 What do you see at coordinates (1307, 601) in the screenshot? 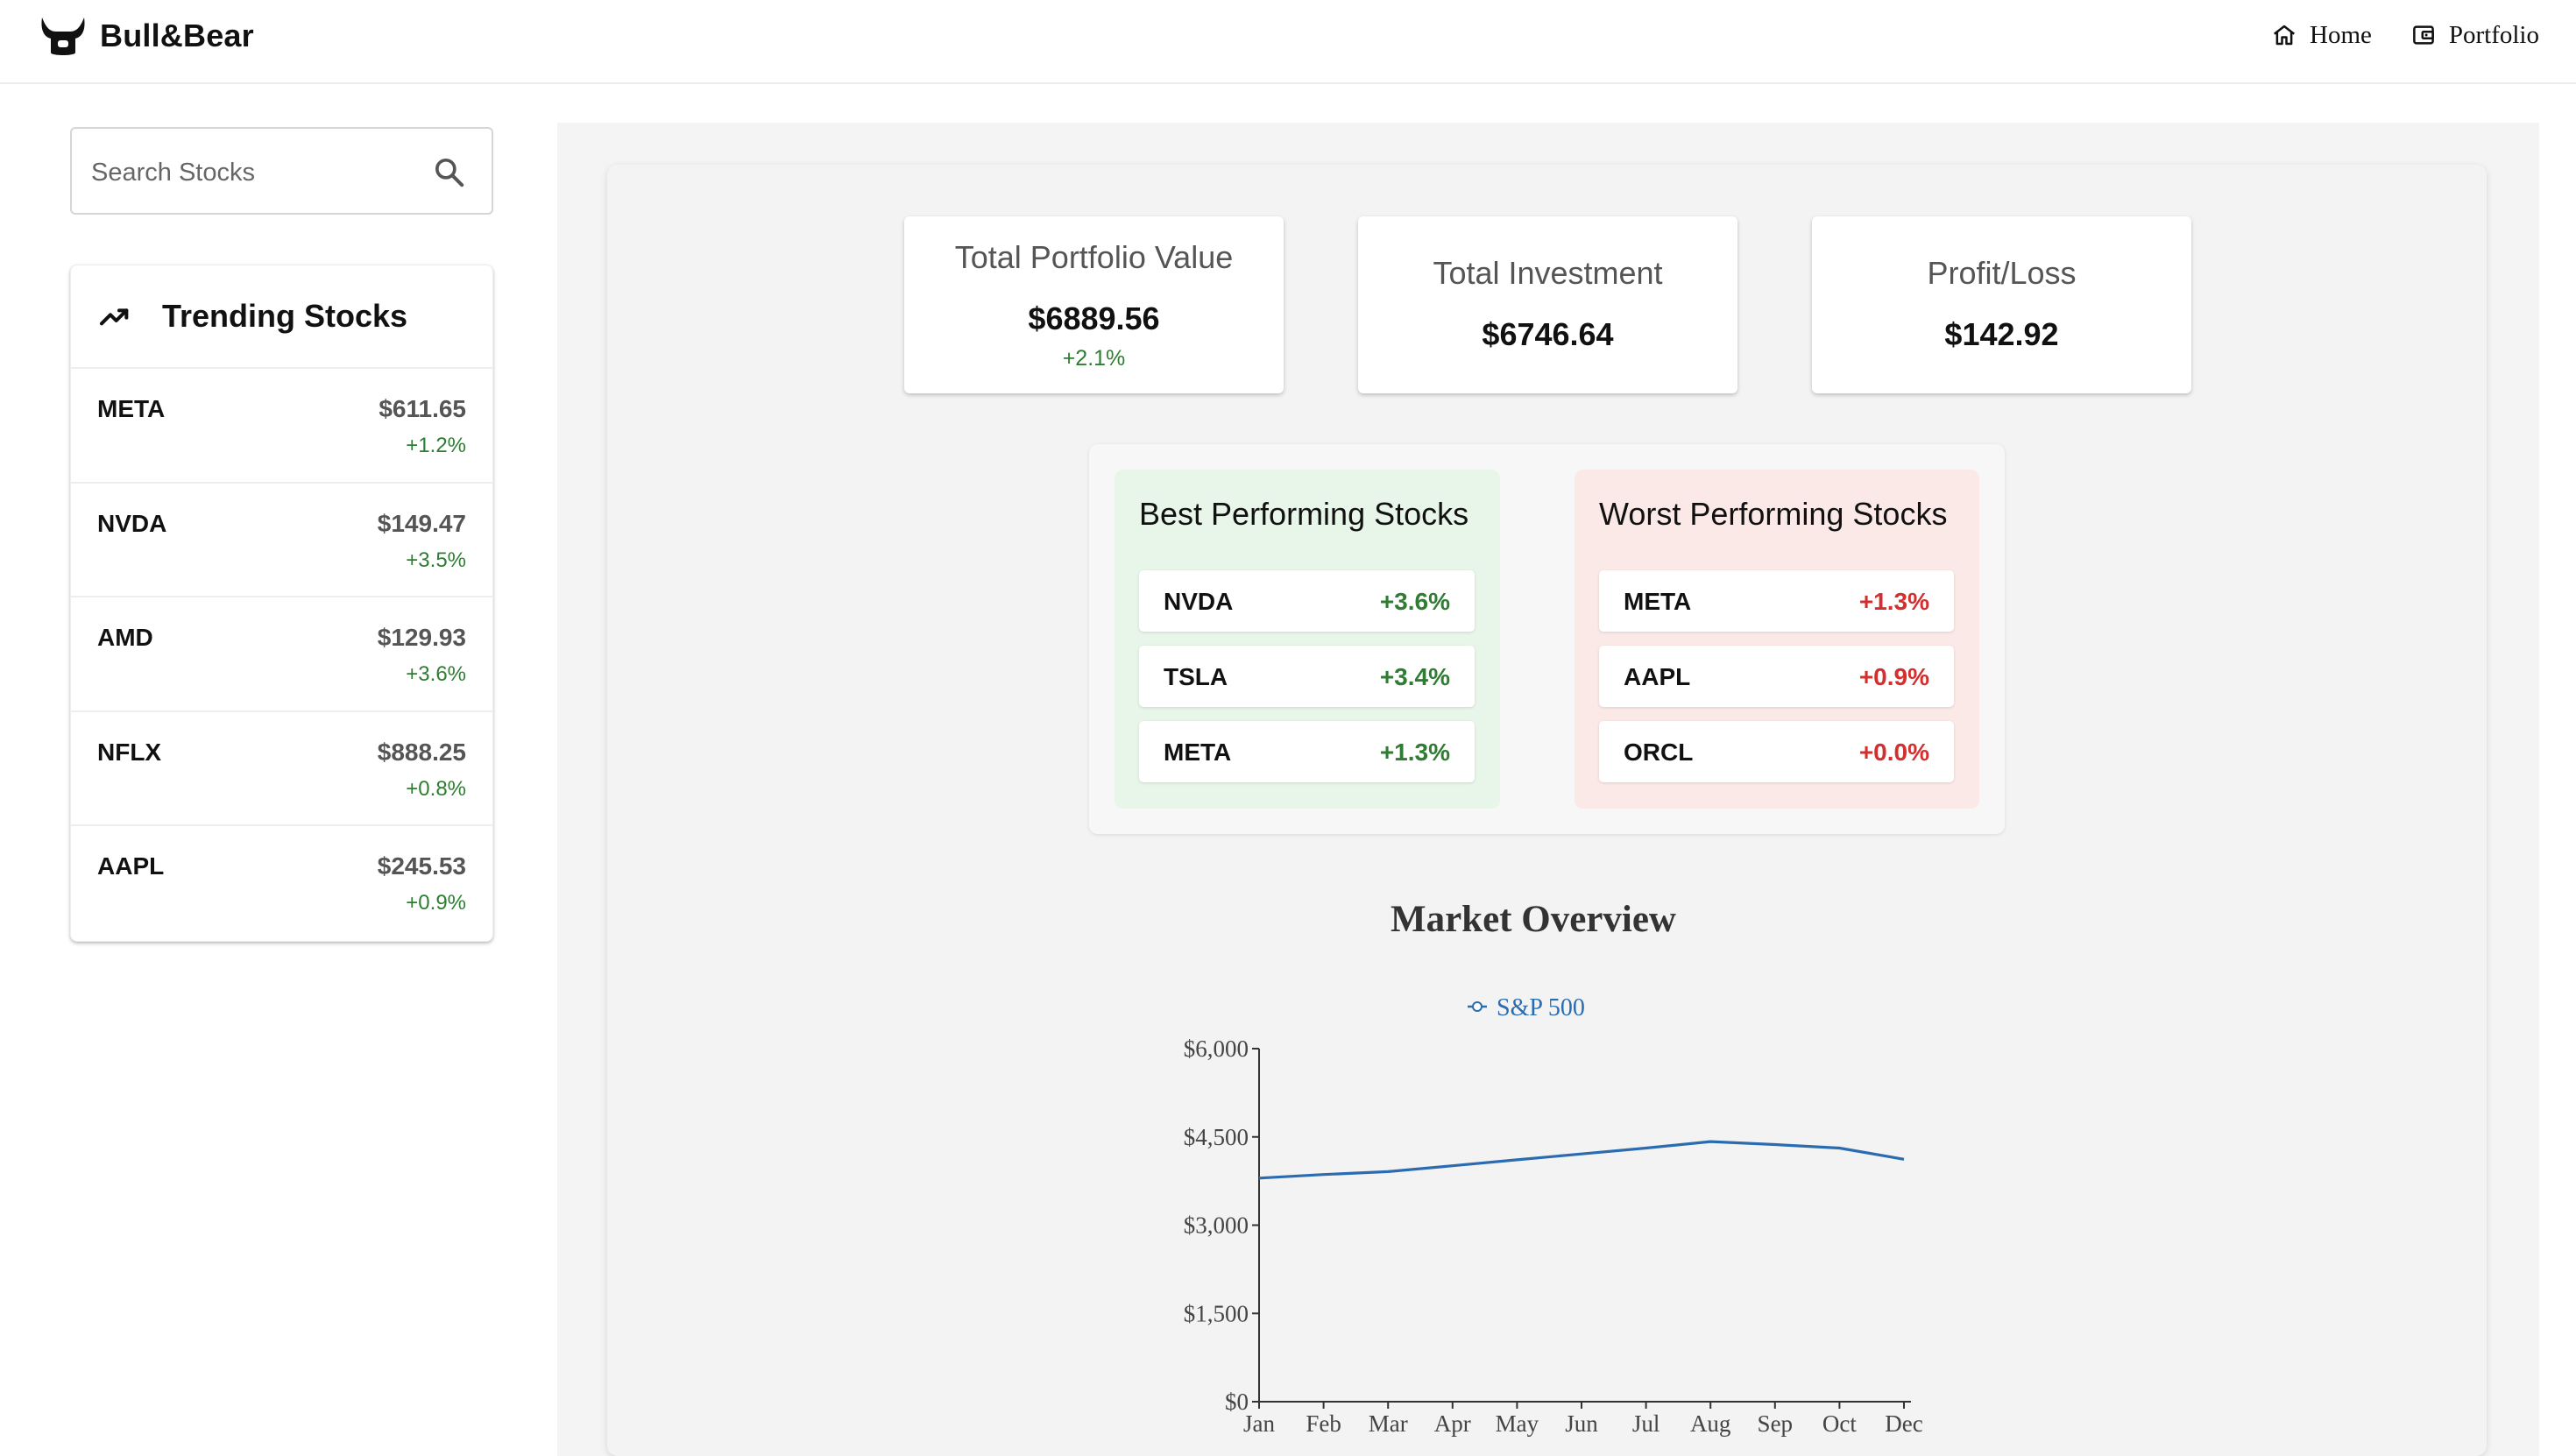
I see `best-stock-row: NVDA +3.6%` at bounding box center [1307, 601].